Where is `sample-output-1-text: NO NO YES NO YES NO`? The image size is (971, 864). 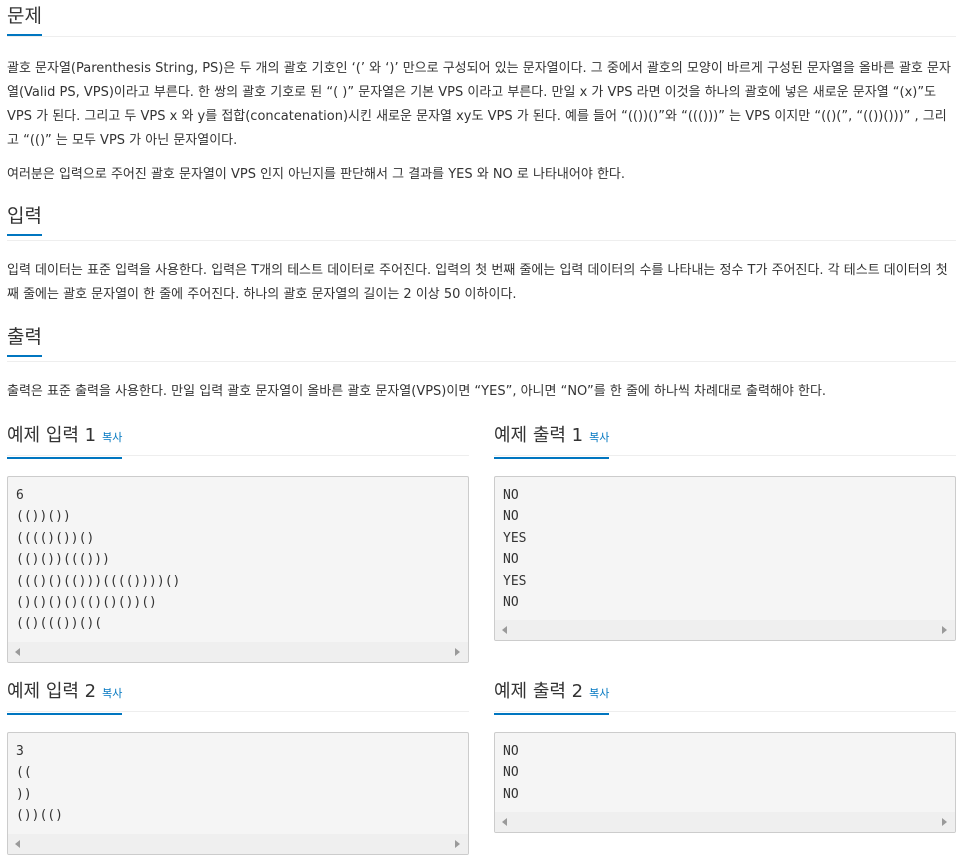 sample-output-1-text: NO NO YES NO YES NO is located at coordinates (725, 545).